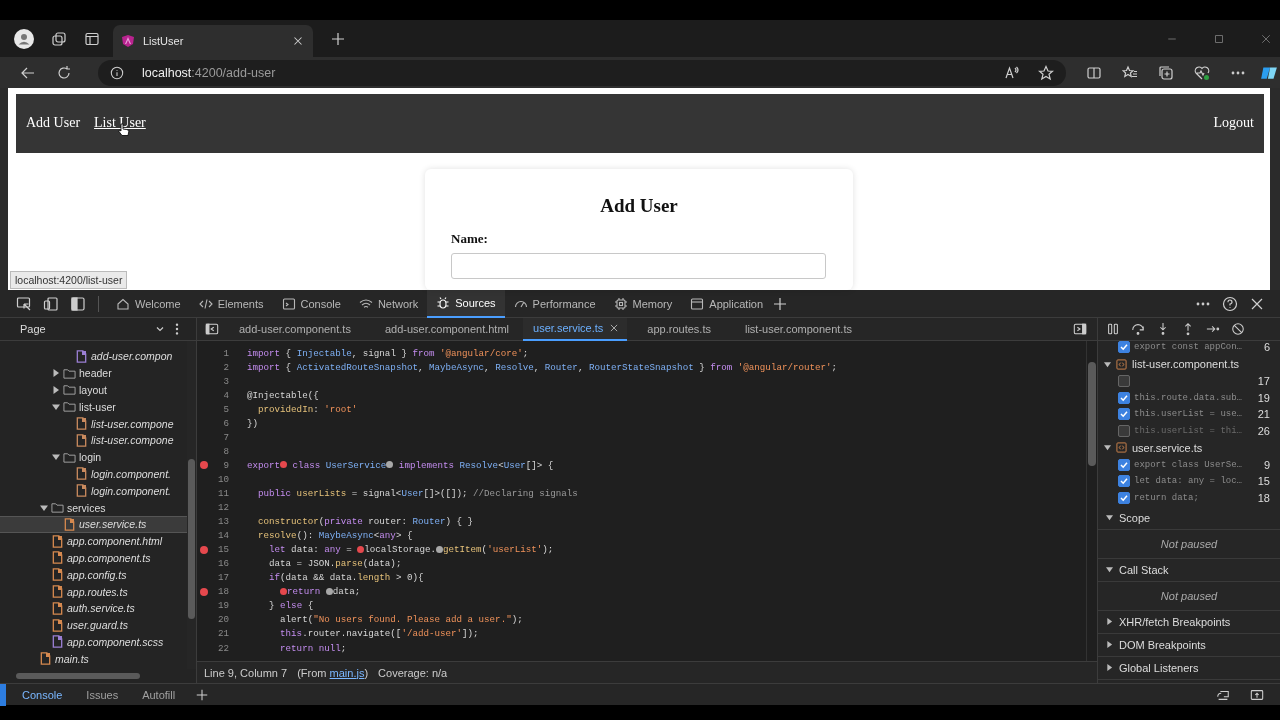 The width and height of the screenshot is (1280, 720). Describe the element at coordinates (93, 659) in the screenshot. I see `file-item: main.ts` at that location.